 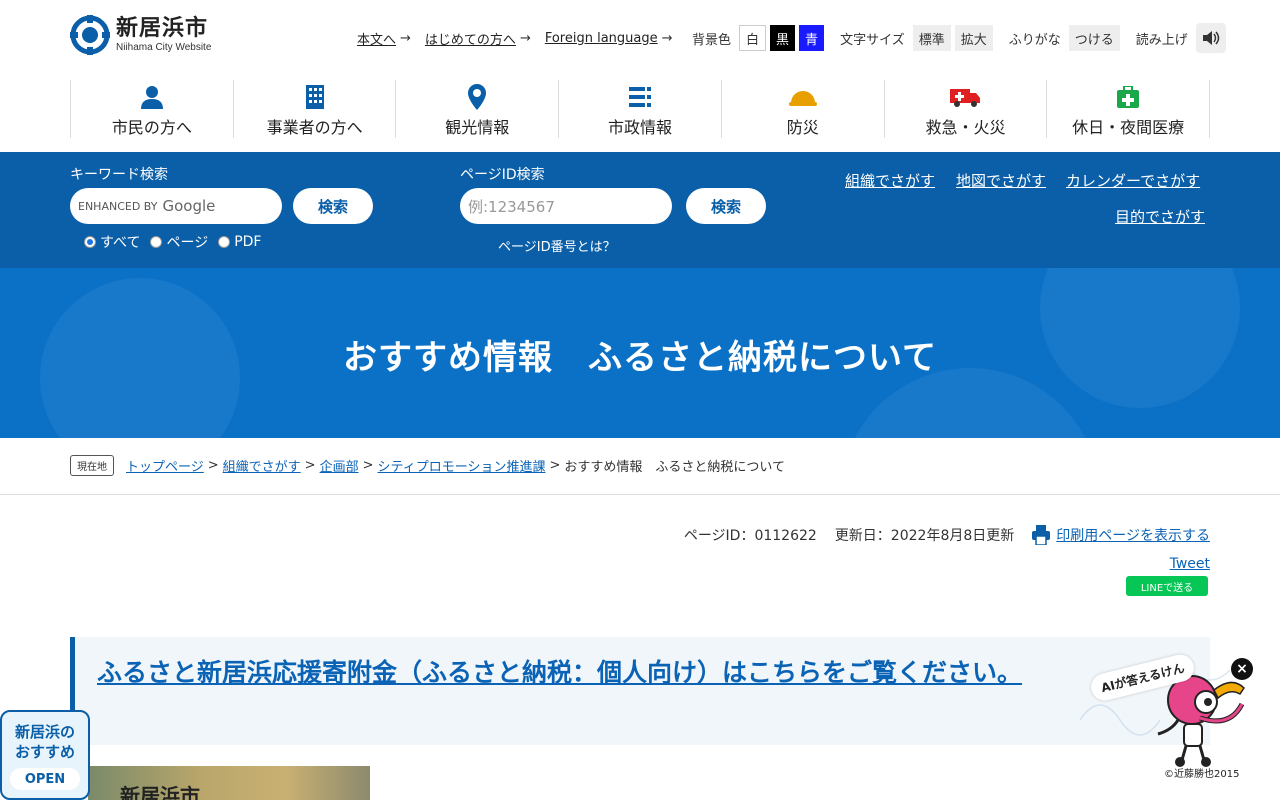 What do you see at coordinates (470, 38) in the screenshot?
I see `first-time-link: はじめての方へ` at bounding box center [470, 38].